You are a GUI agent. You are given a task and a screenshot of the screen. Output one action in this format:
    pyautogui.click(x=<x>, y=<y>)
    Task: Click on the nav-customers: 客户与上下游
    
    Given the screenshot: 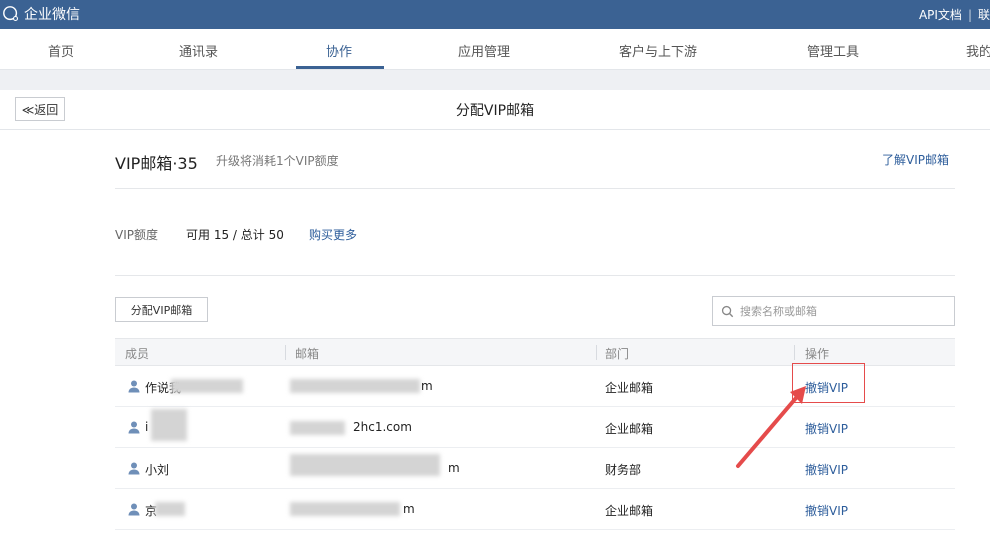 What is the action you would take?
    pyautogui.click(x=658, y=50)
    